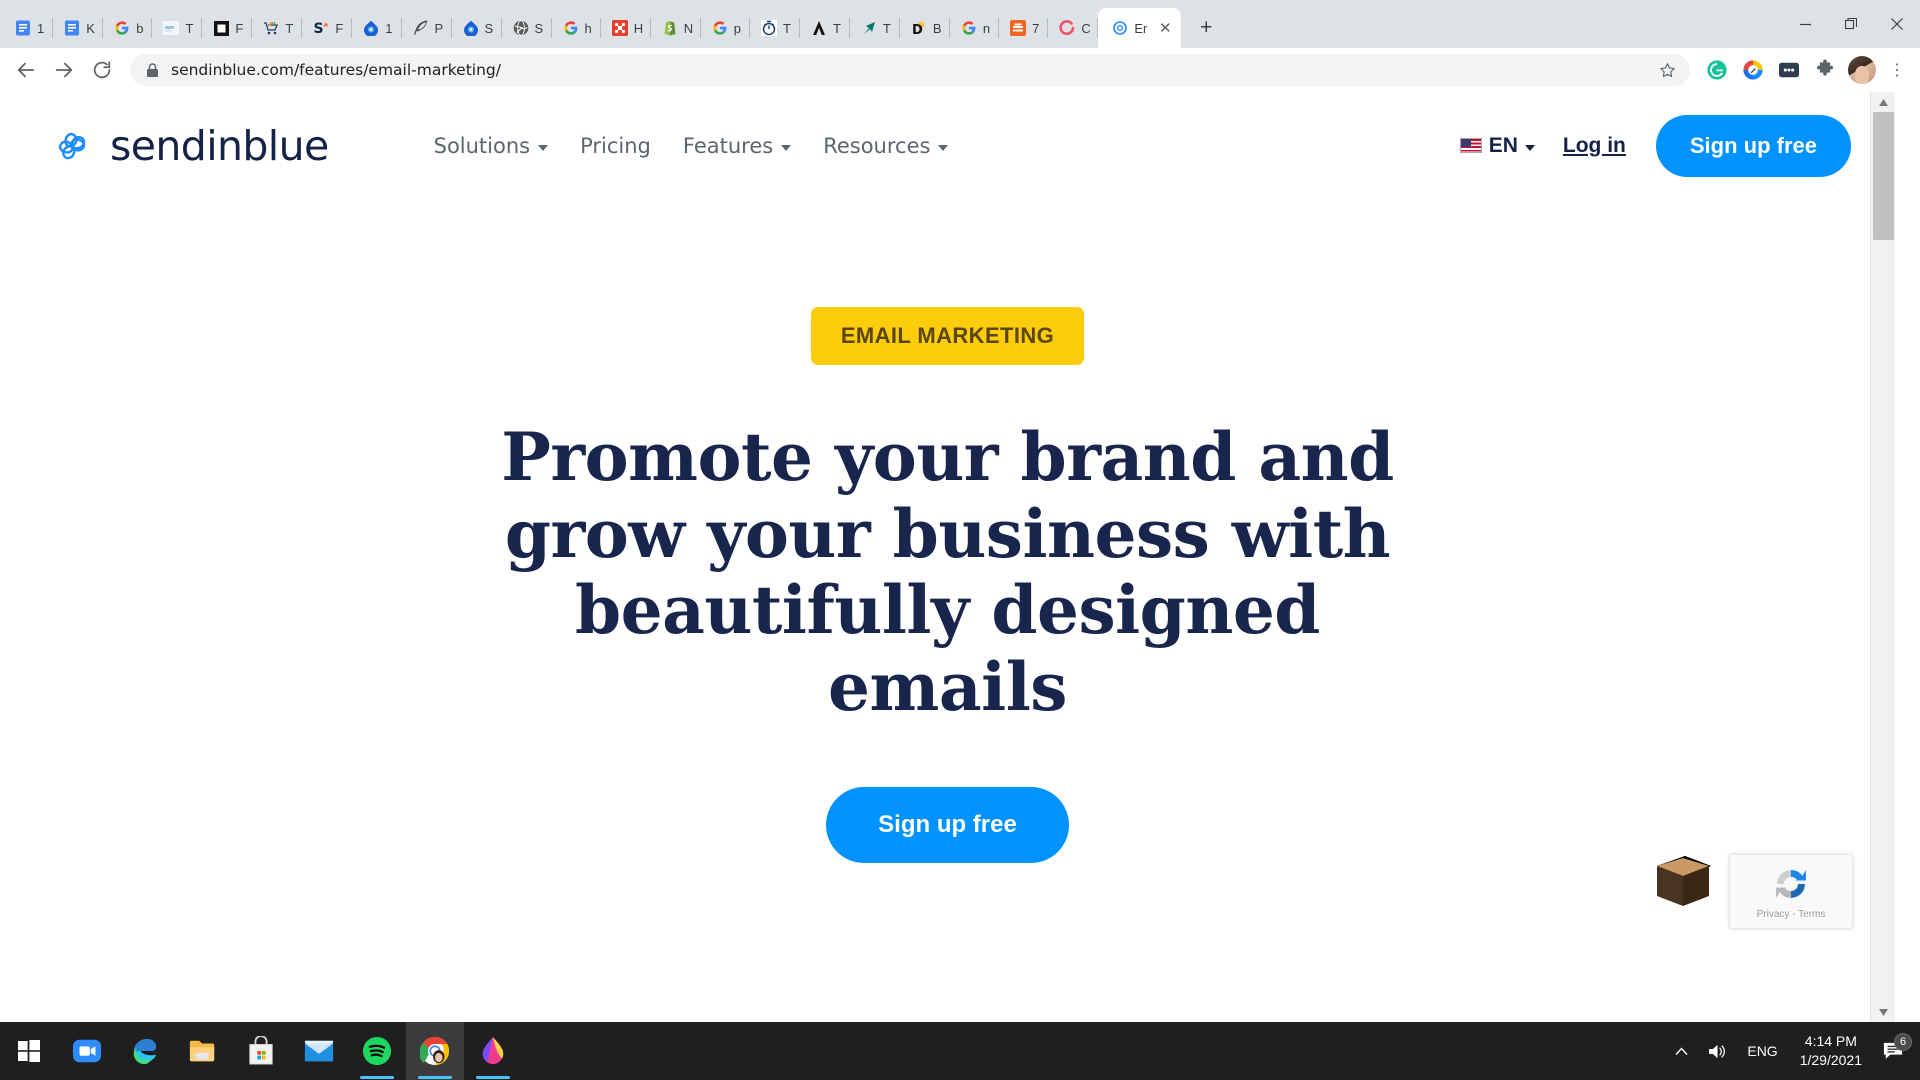 This screenshot has width=1920, height=1080. I want to click on tab: h, so click(576, 28).